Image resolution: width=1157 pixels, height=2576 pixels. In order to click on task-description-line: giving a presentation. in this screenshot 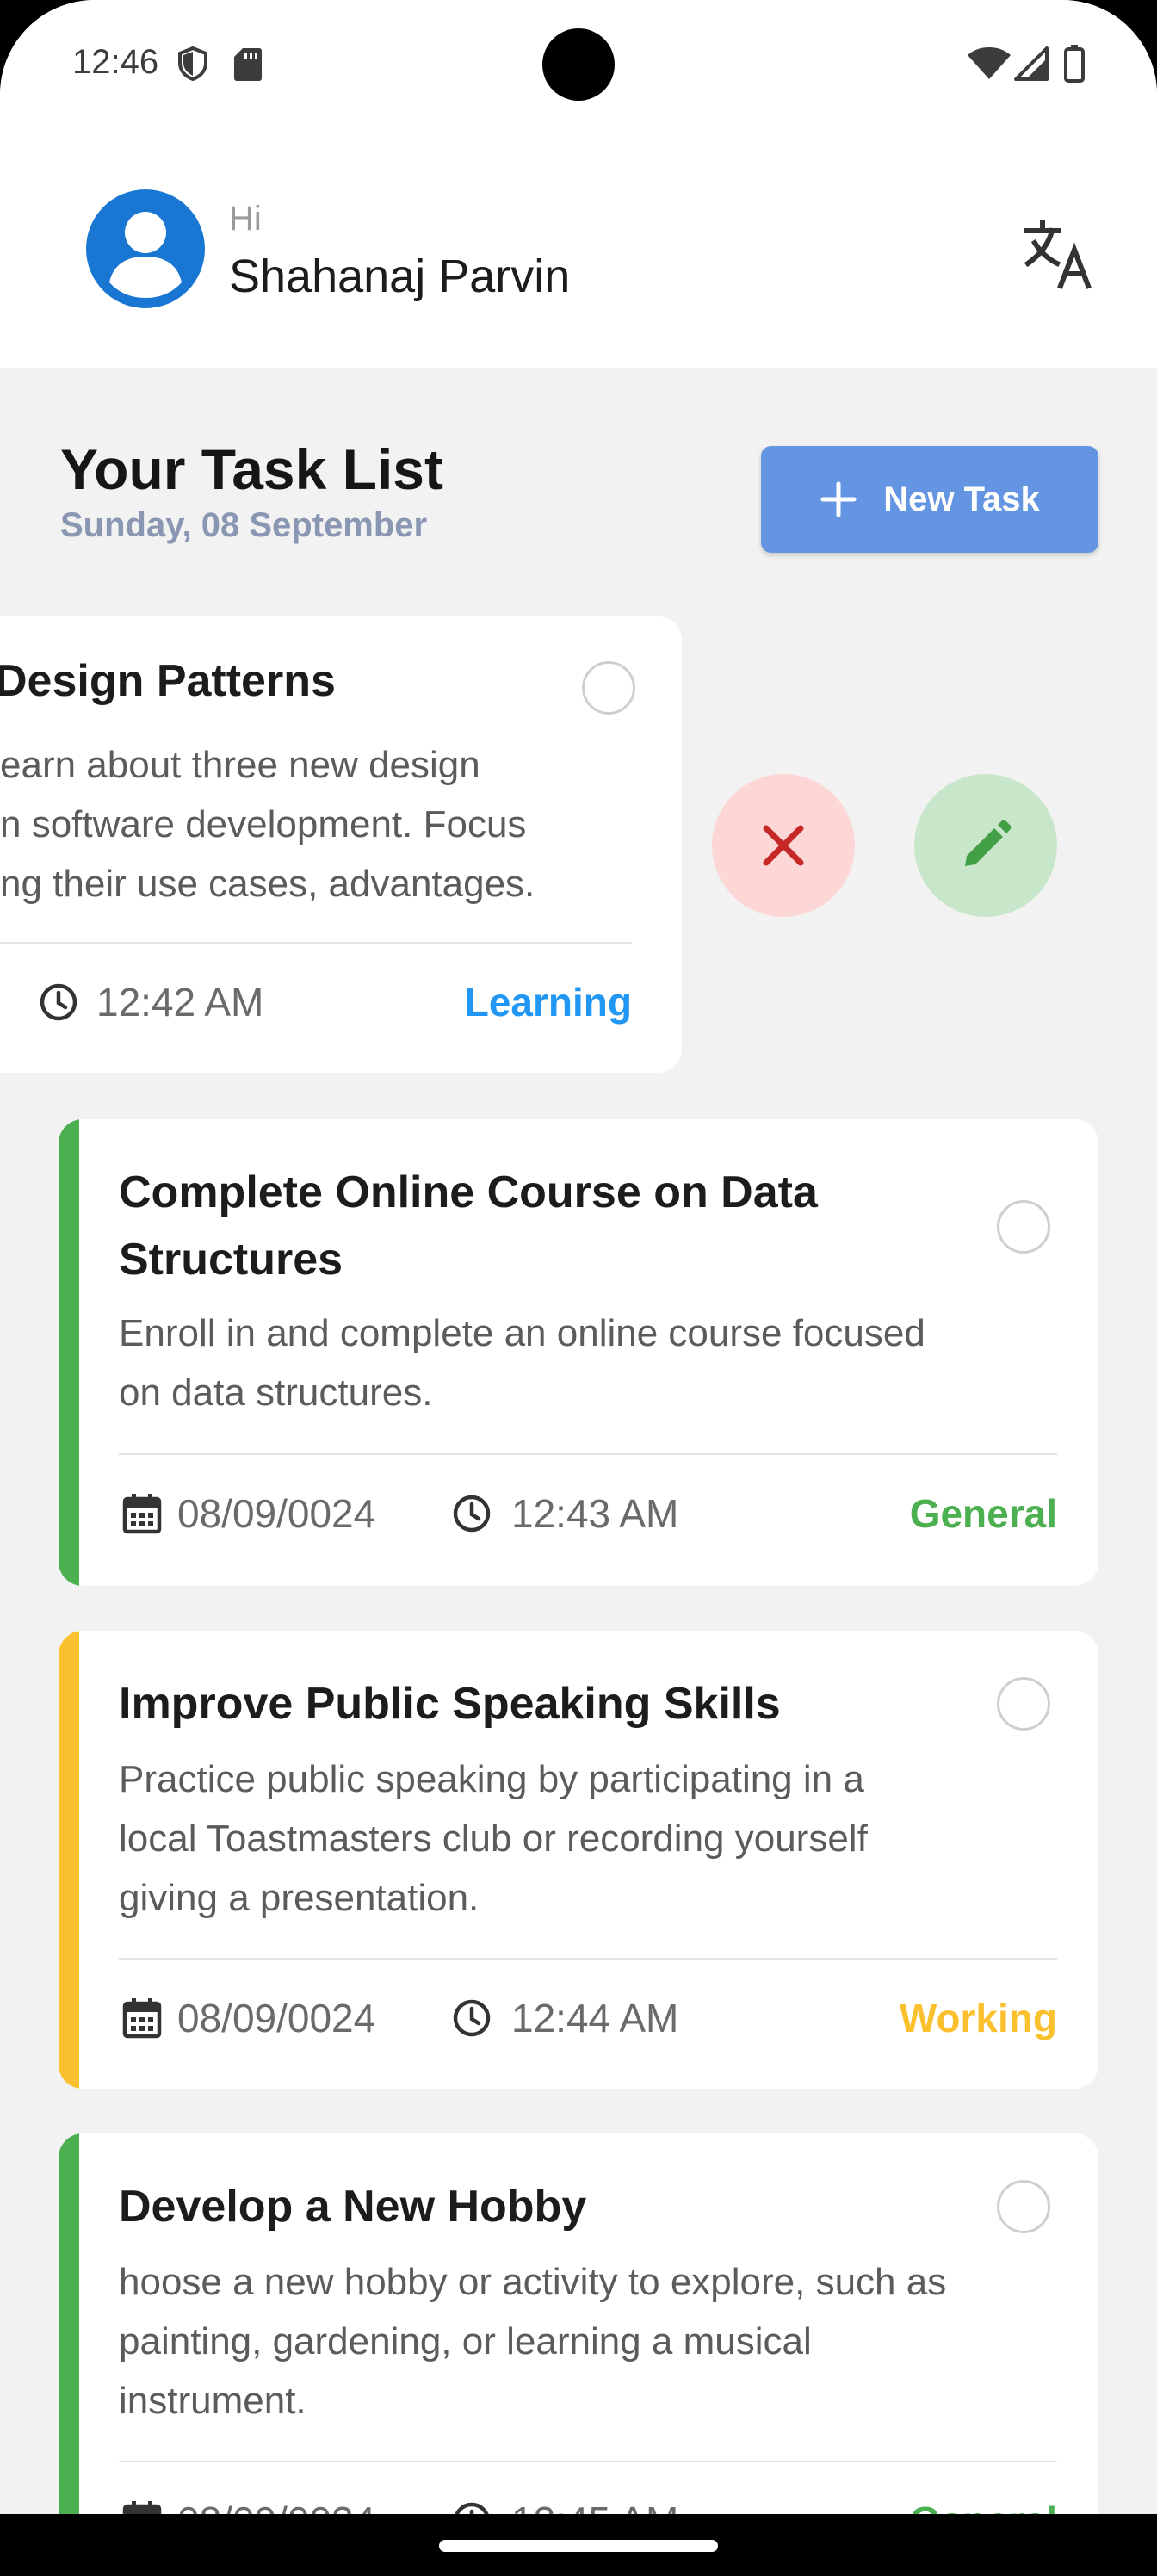, I will do `click(300, 1898)`.